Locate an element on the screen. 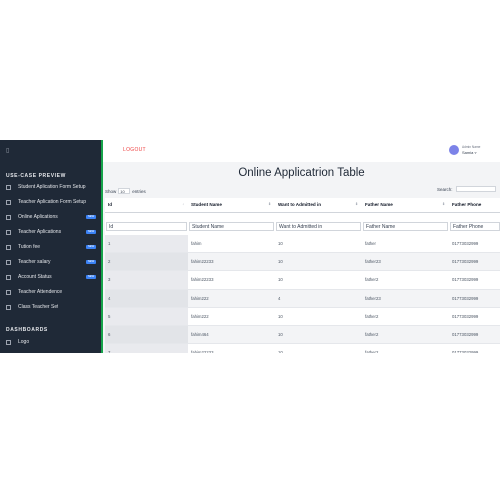 This screenshot has height=500, width=500. table-search: Search: is located at coordinates (466, 189).